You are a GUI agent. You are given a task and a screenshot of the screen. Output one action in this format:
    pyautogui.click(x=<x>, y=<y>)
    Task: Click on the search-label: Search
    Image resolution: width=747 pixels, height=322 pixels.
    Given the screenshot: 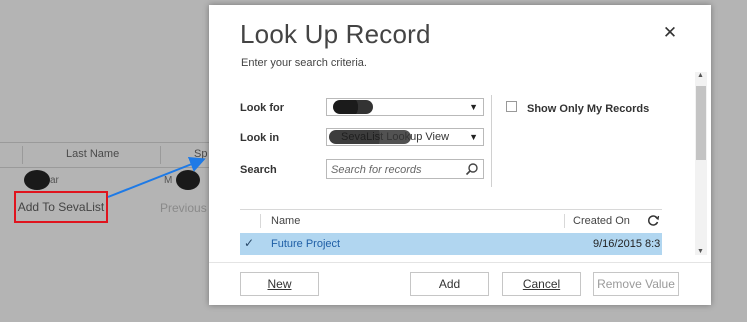 What is the action you would take?
    pyautogui.click(x=258, y=170)
    